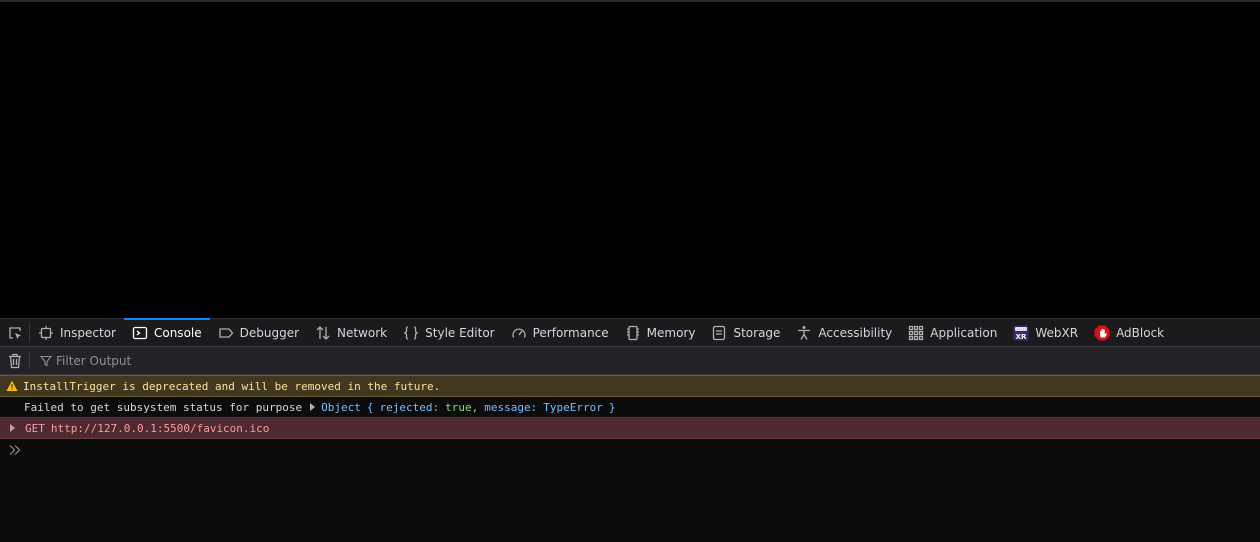 This screenshot has width=1260, height=542. I want to click on clear-console-button, so click(15, 360).